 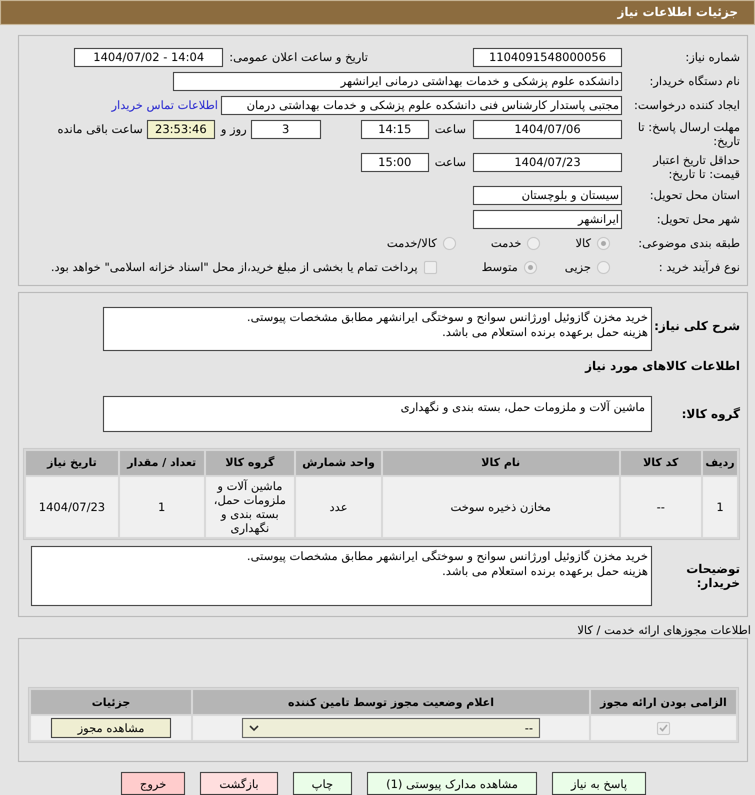 What do you see at coordinates (661, 506) in the screenshot?
I see `table-cell: --` at bounding box center [661, 506].